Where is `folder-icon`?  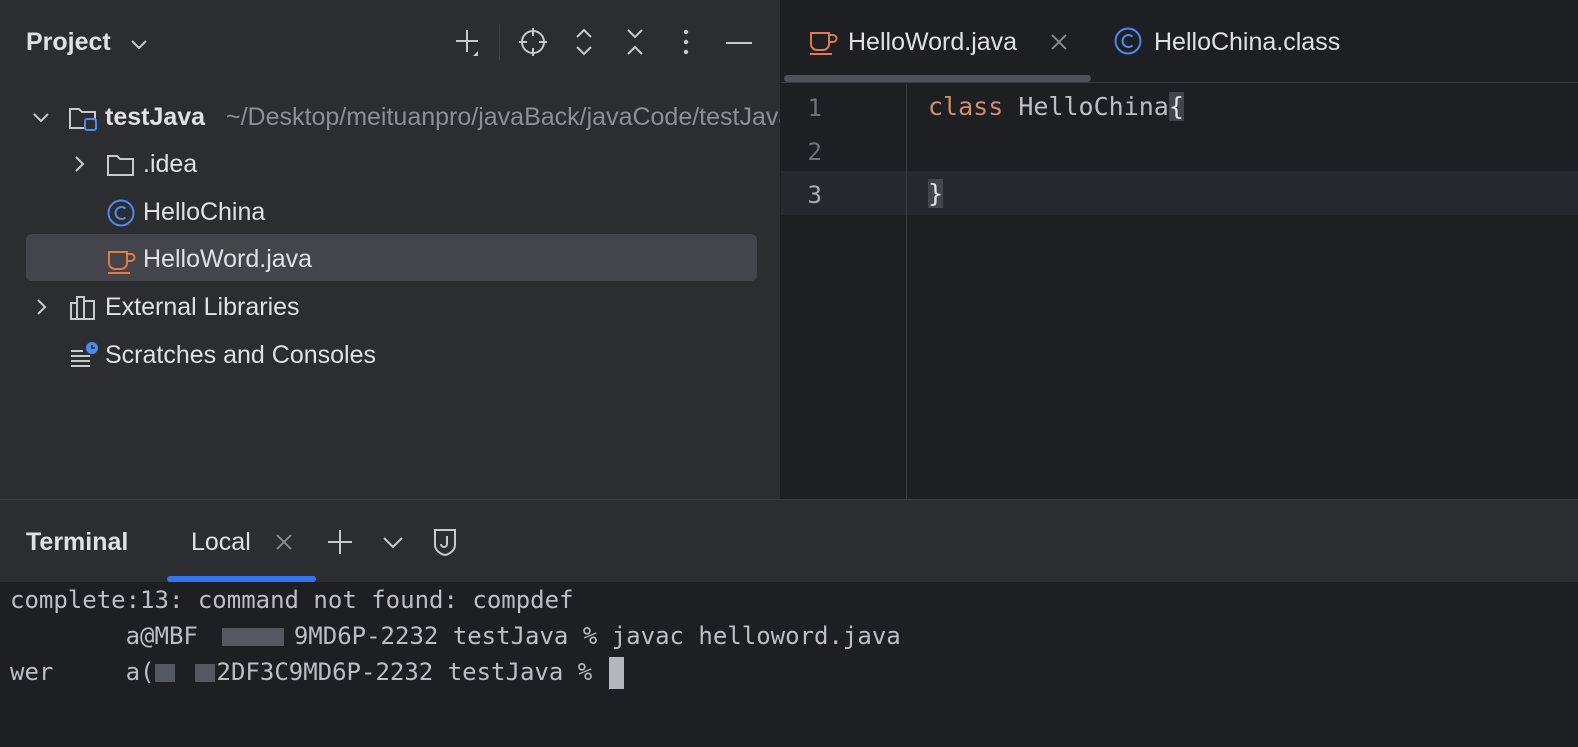 folder-icon is located at coordinates (120, 164).